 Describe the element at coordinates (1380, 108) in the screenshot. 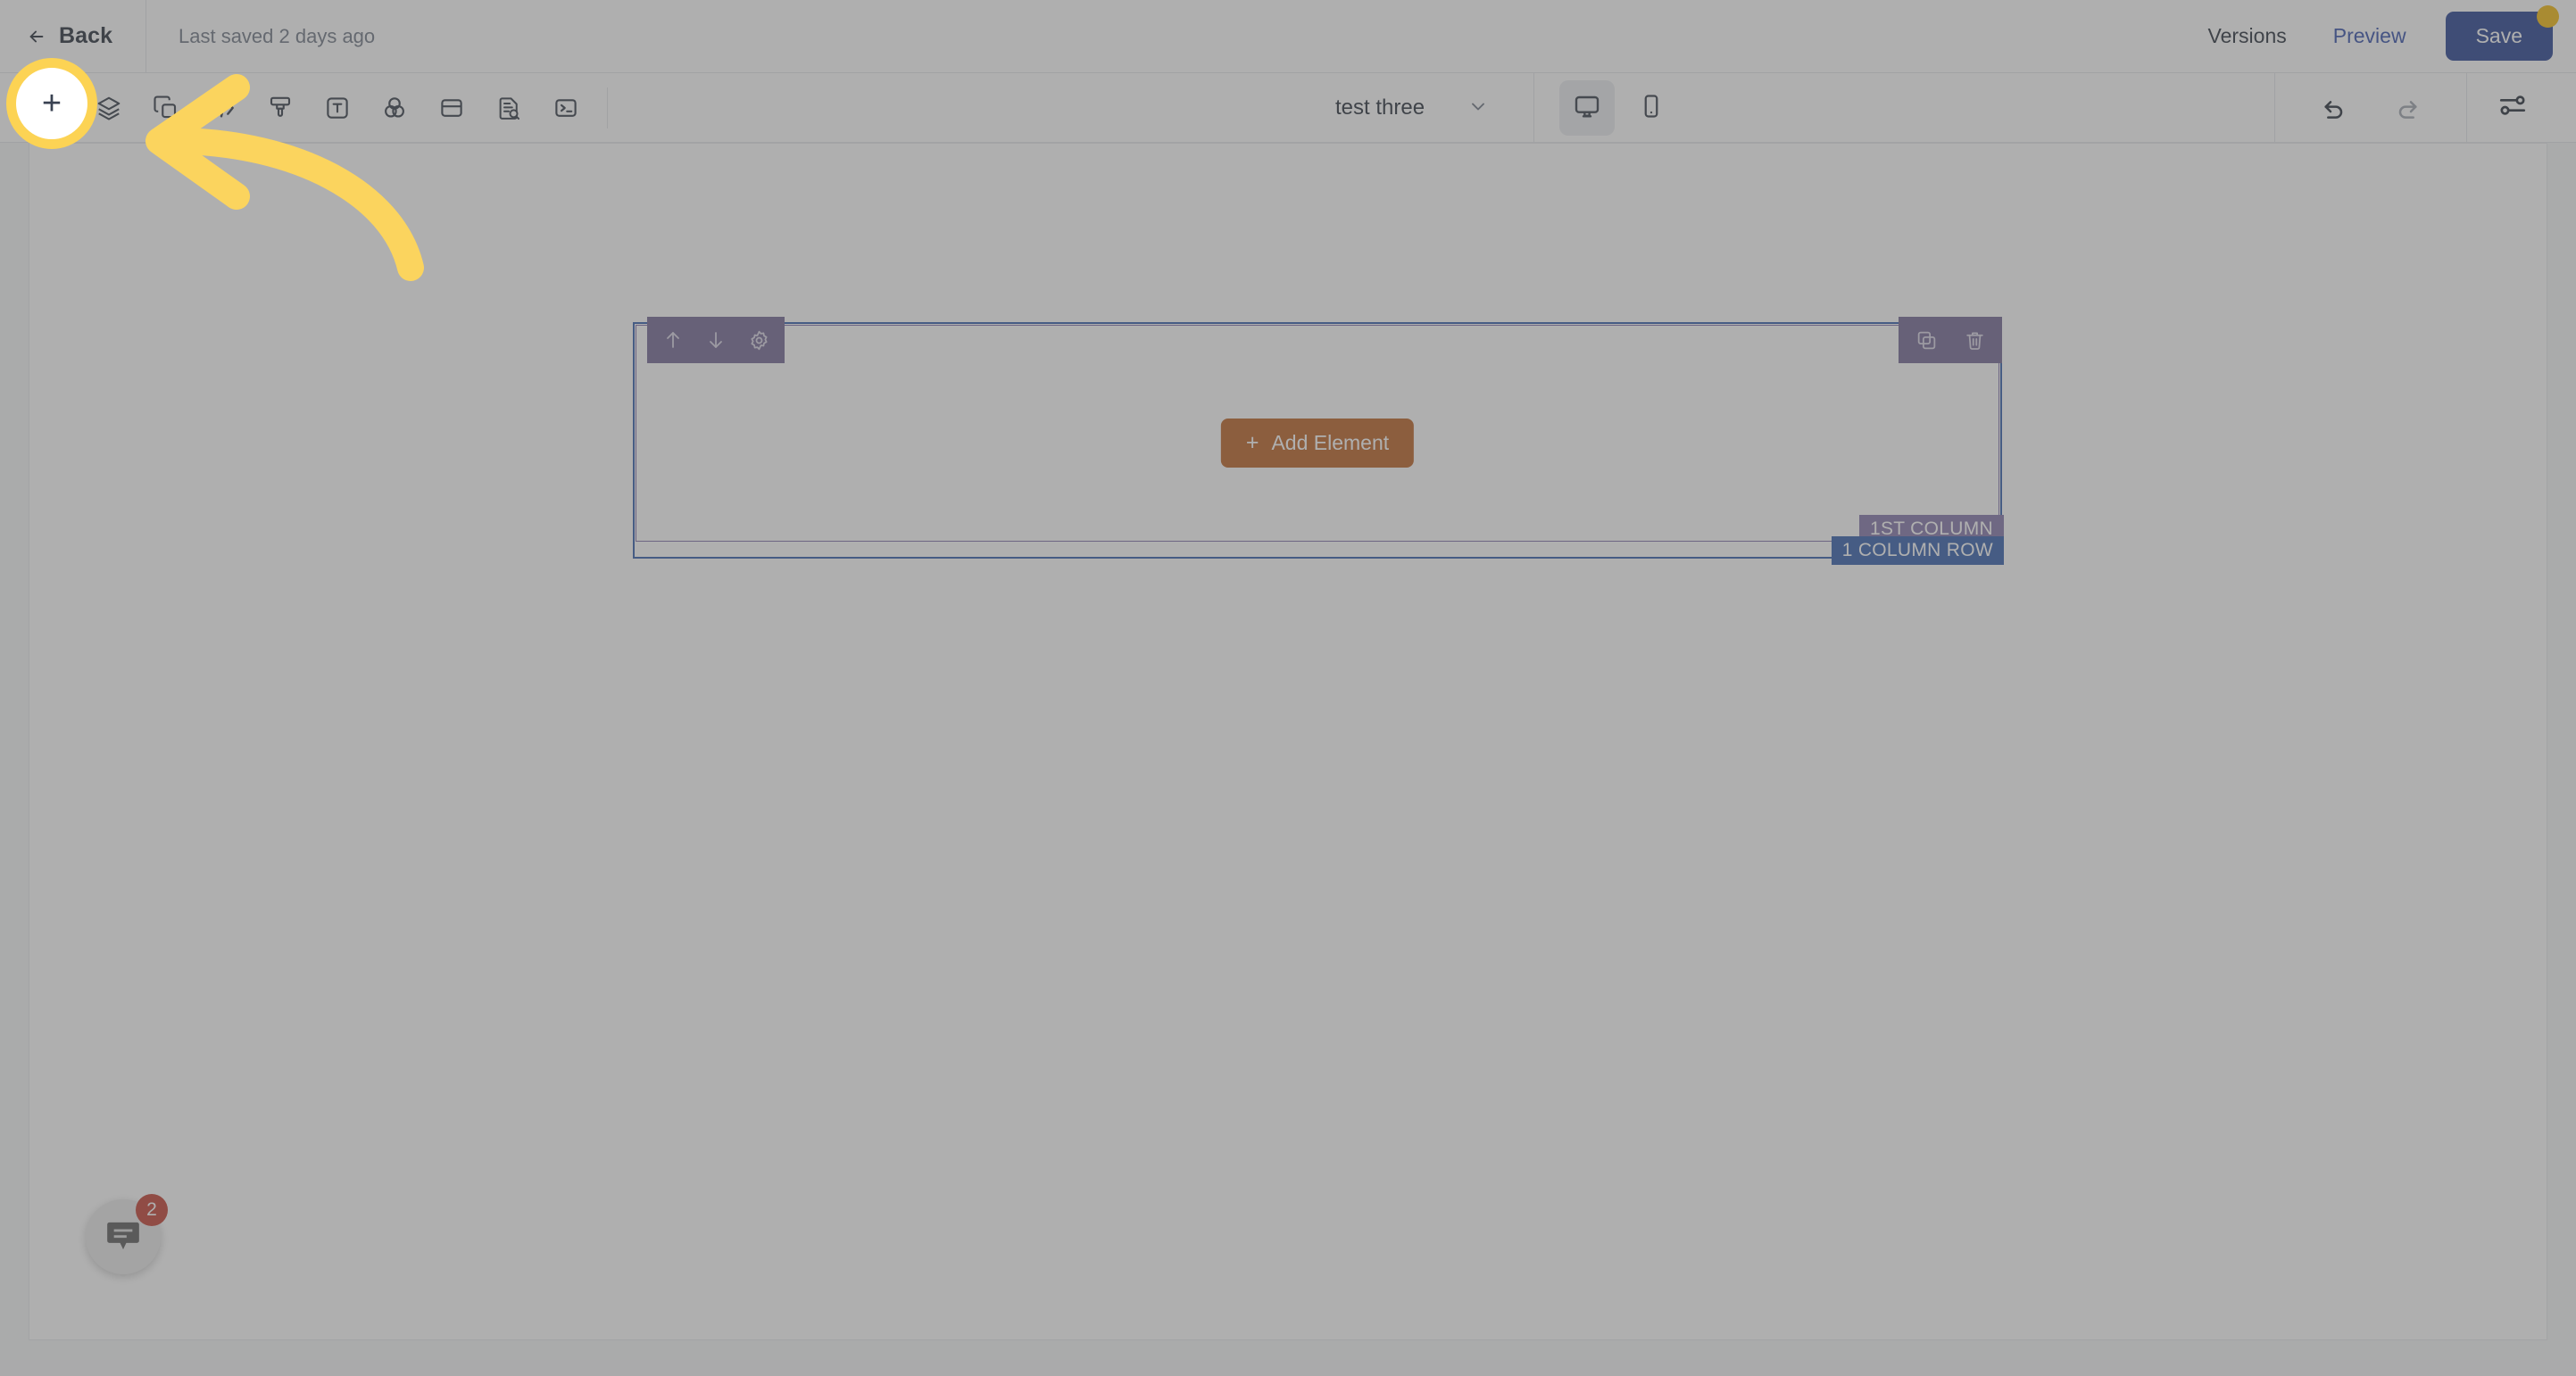

I see `page-selector-label: test three` at that location.